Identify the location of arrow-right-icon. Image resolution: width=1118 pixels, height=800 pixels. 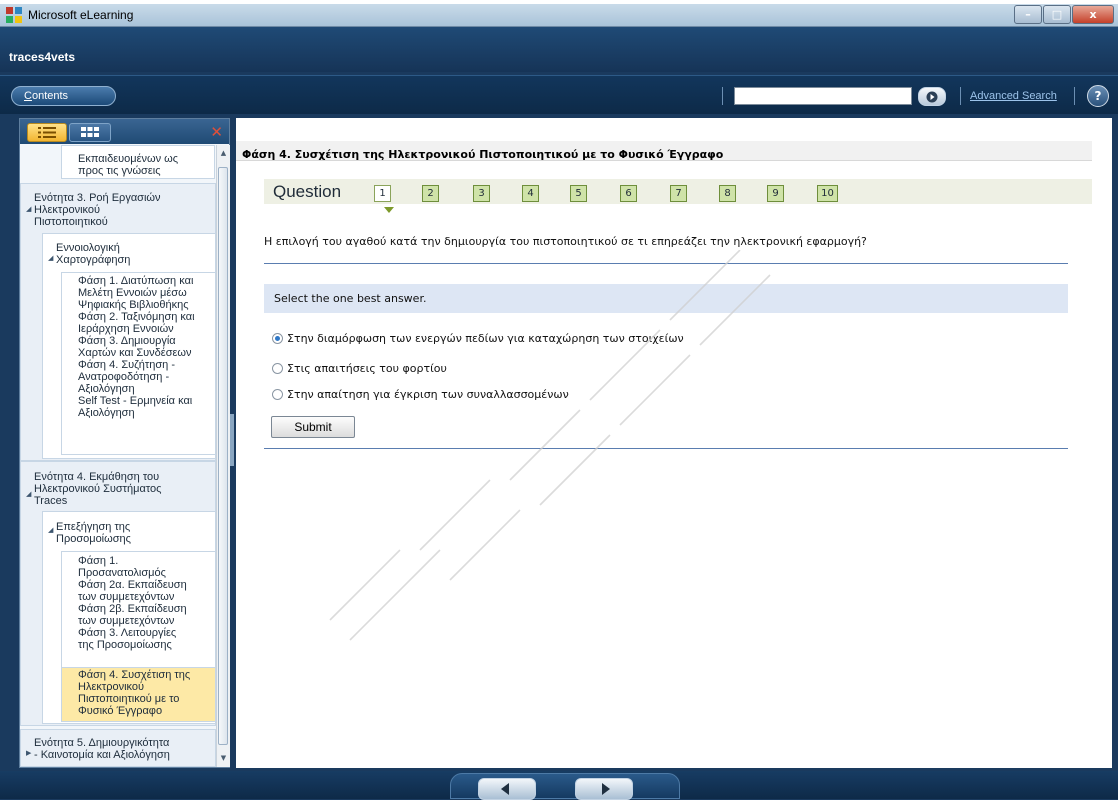
(606, 789).